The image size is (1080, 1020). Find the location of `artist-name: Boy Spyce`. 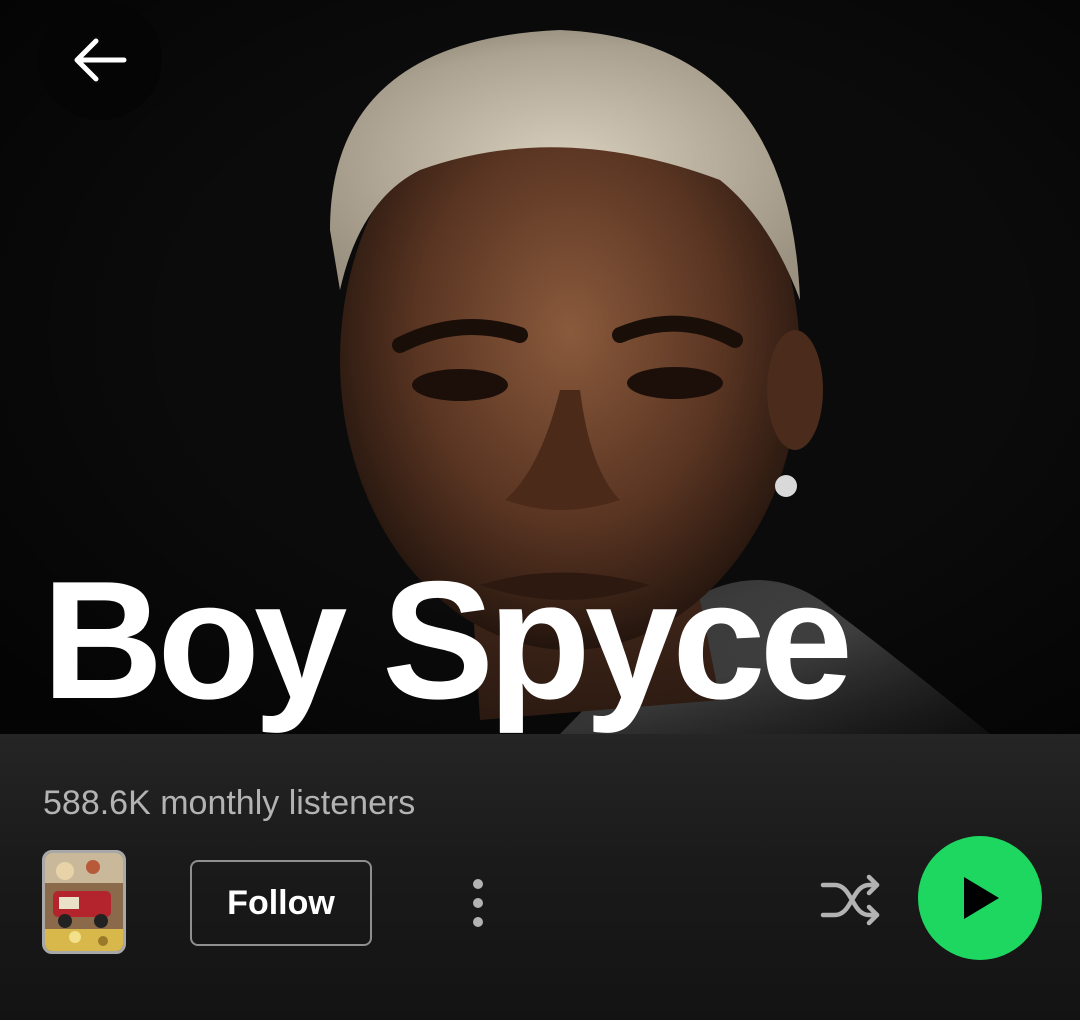

artist-name: Boy Spyce is located at coordinates (447, 640).